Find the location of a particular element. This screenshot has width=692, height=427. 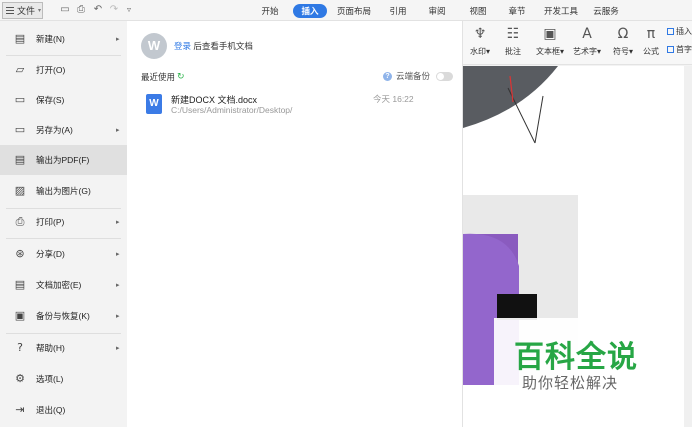

file-menu-button: 文件 ▾ is located at coordinates (22, 10).